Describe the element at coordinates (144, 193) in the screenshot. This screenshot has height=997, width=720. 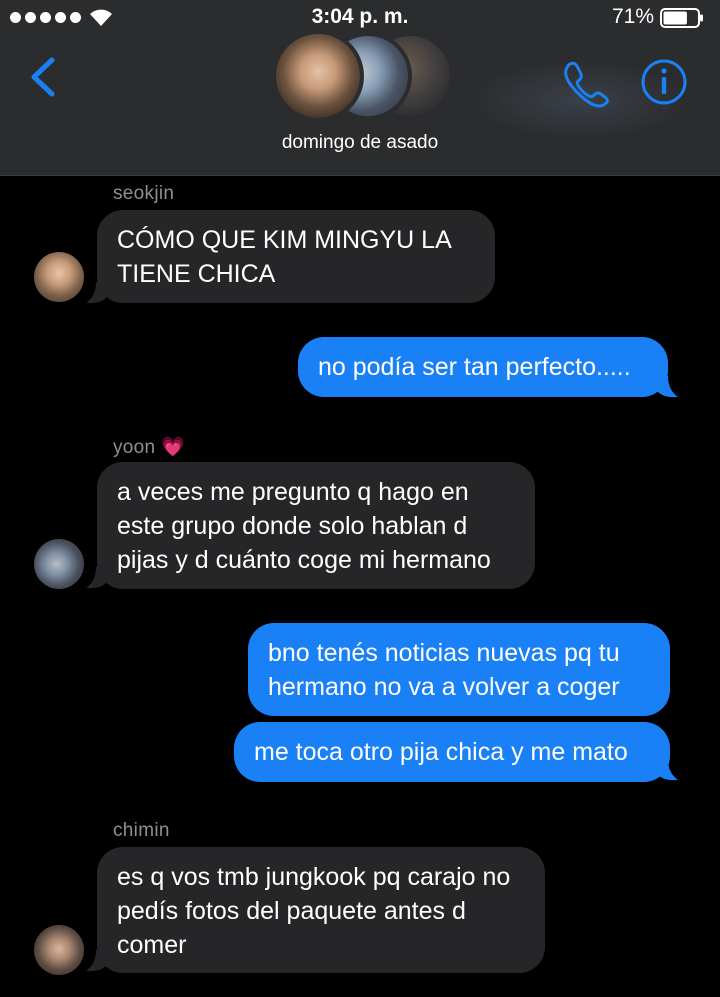
I see `sender-name: seokjin` at that location.